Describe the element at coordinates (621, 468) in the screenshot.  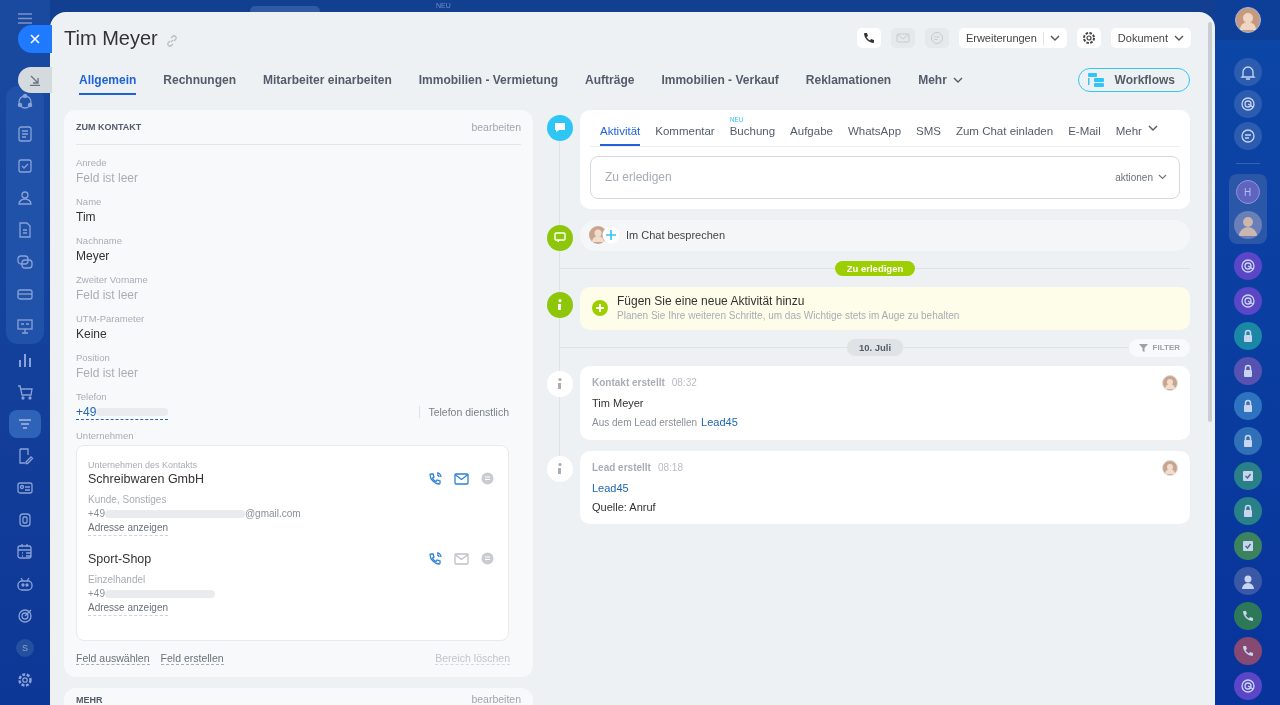
I see `event-title: Lead erstellt` at that location.